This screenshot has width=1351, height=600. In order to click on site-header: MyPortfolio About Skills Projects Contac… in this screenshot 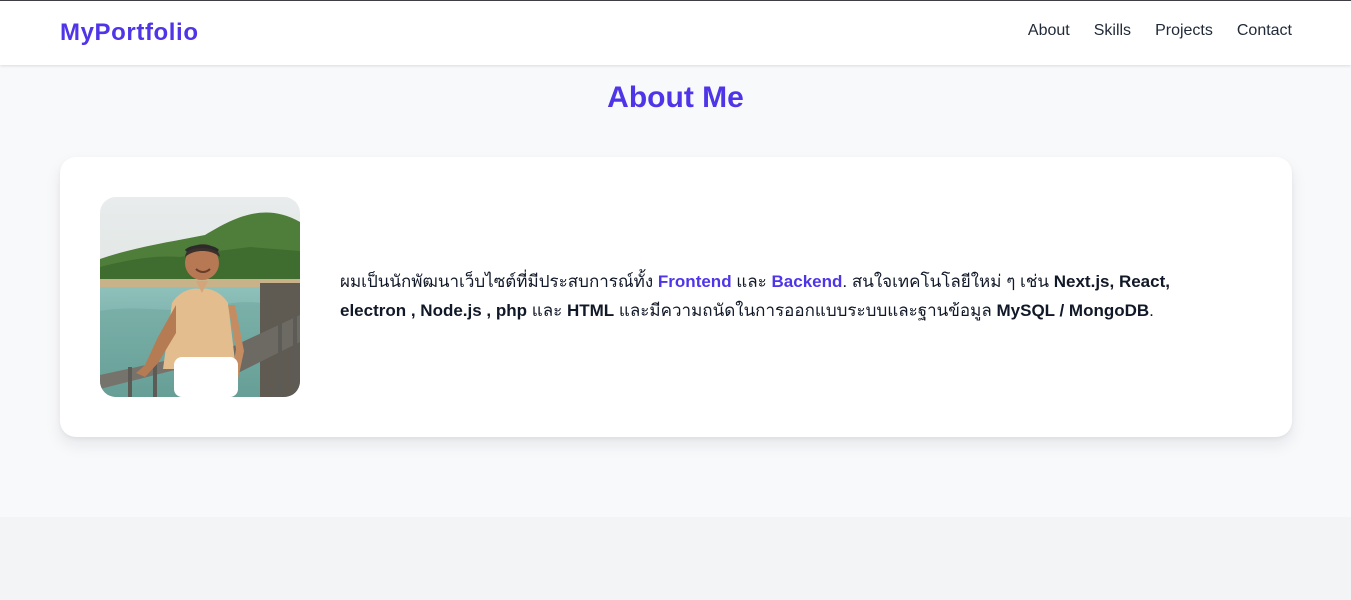, I will do `click(675, 33)`.